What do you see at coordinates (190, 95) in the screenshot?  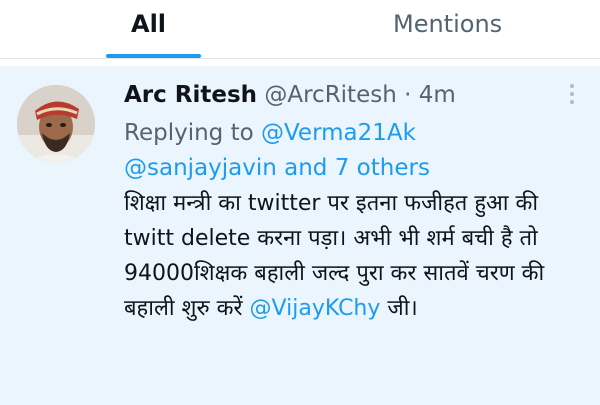 I see `display-name: Arc Ritesh` at bounding box center [190, 95].